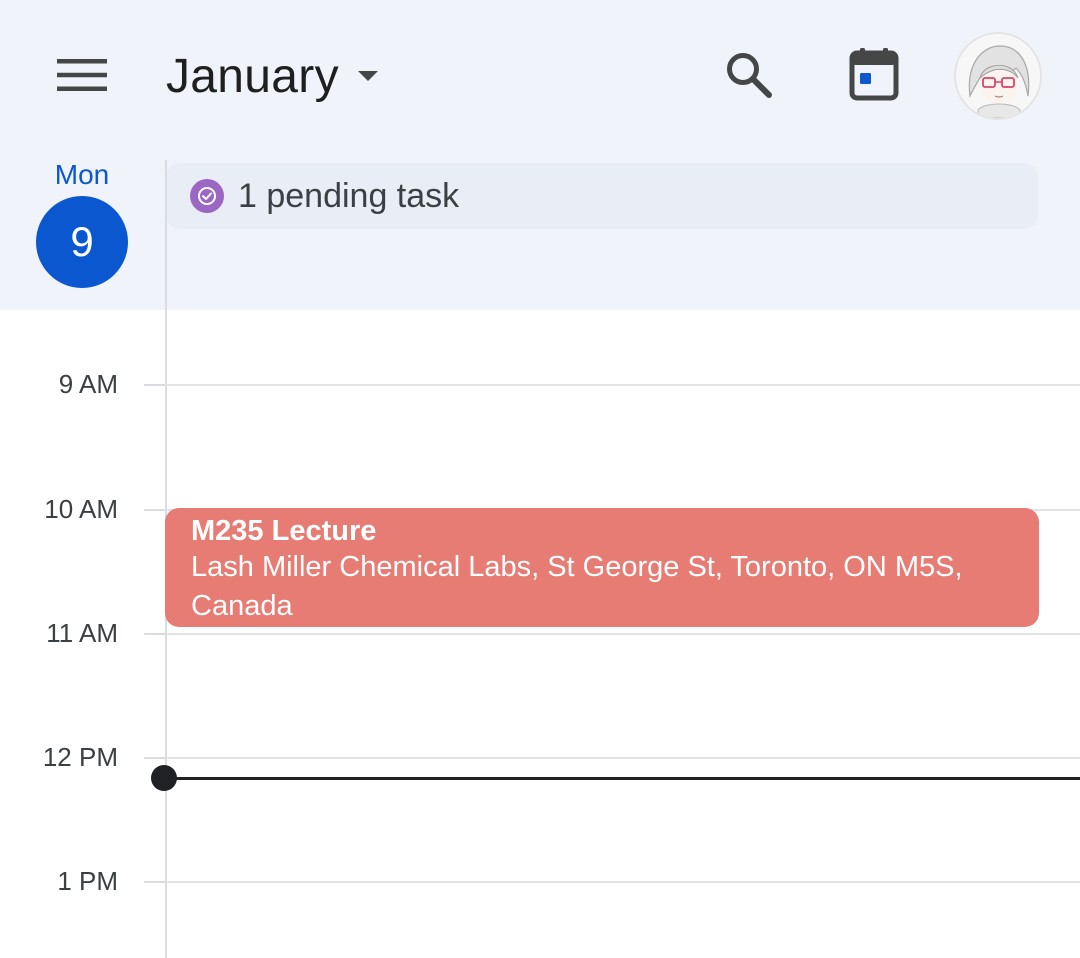 The image size is (1080, 958). What do you see at coordinates (82, 75) in the screenshot?
I see `hamburger-menu-icon` at bounding box center [82, 75].